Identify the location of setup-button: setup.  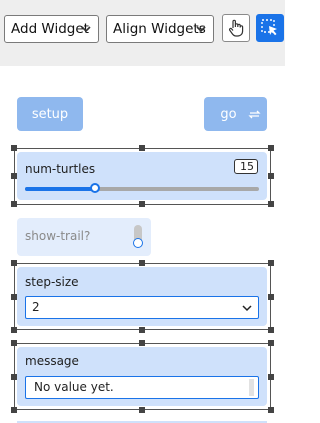
(50, 114).